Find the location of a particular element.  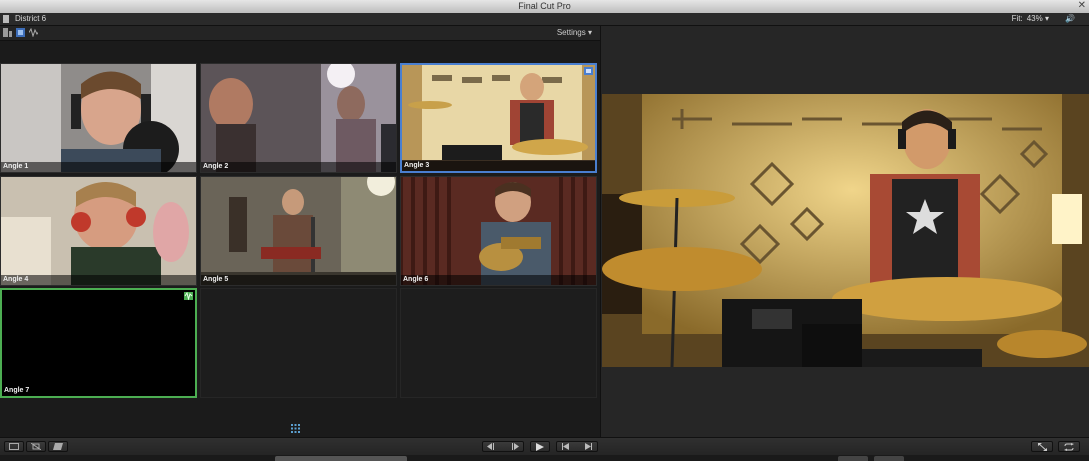

project-name: District 6 is located at coordinates (31, 18).